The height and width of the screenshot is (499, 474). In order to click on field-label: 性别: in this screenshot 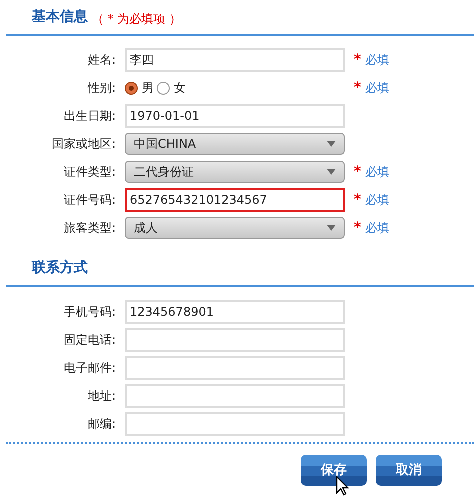, I will do `click(101, 88)`.